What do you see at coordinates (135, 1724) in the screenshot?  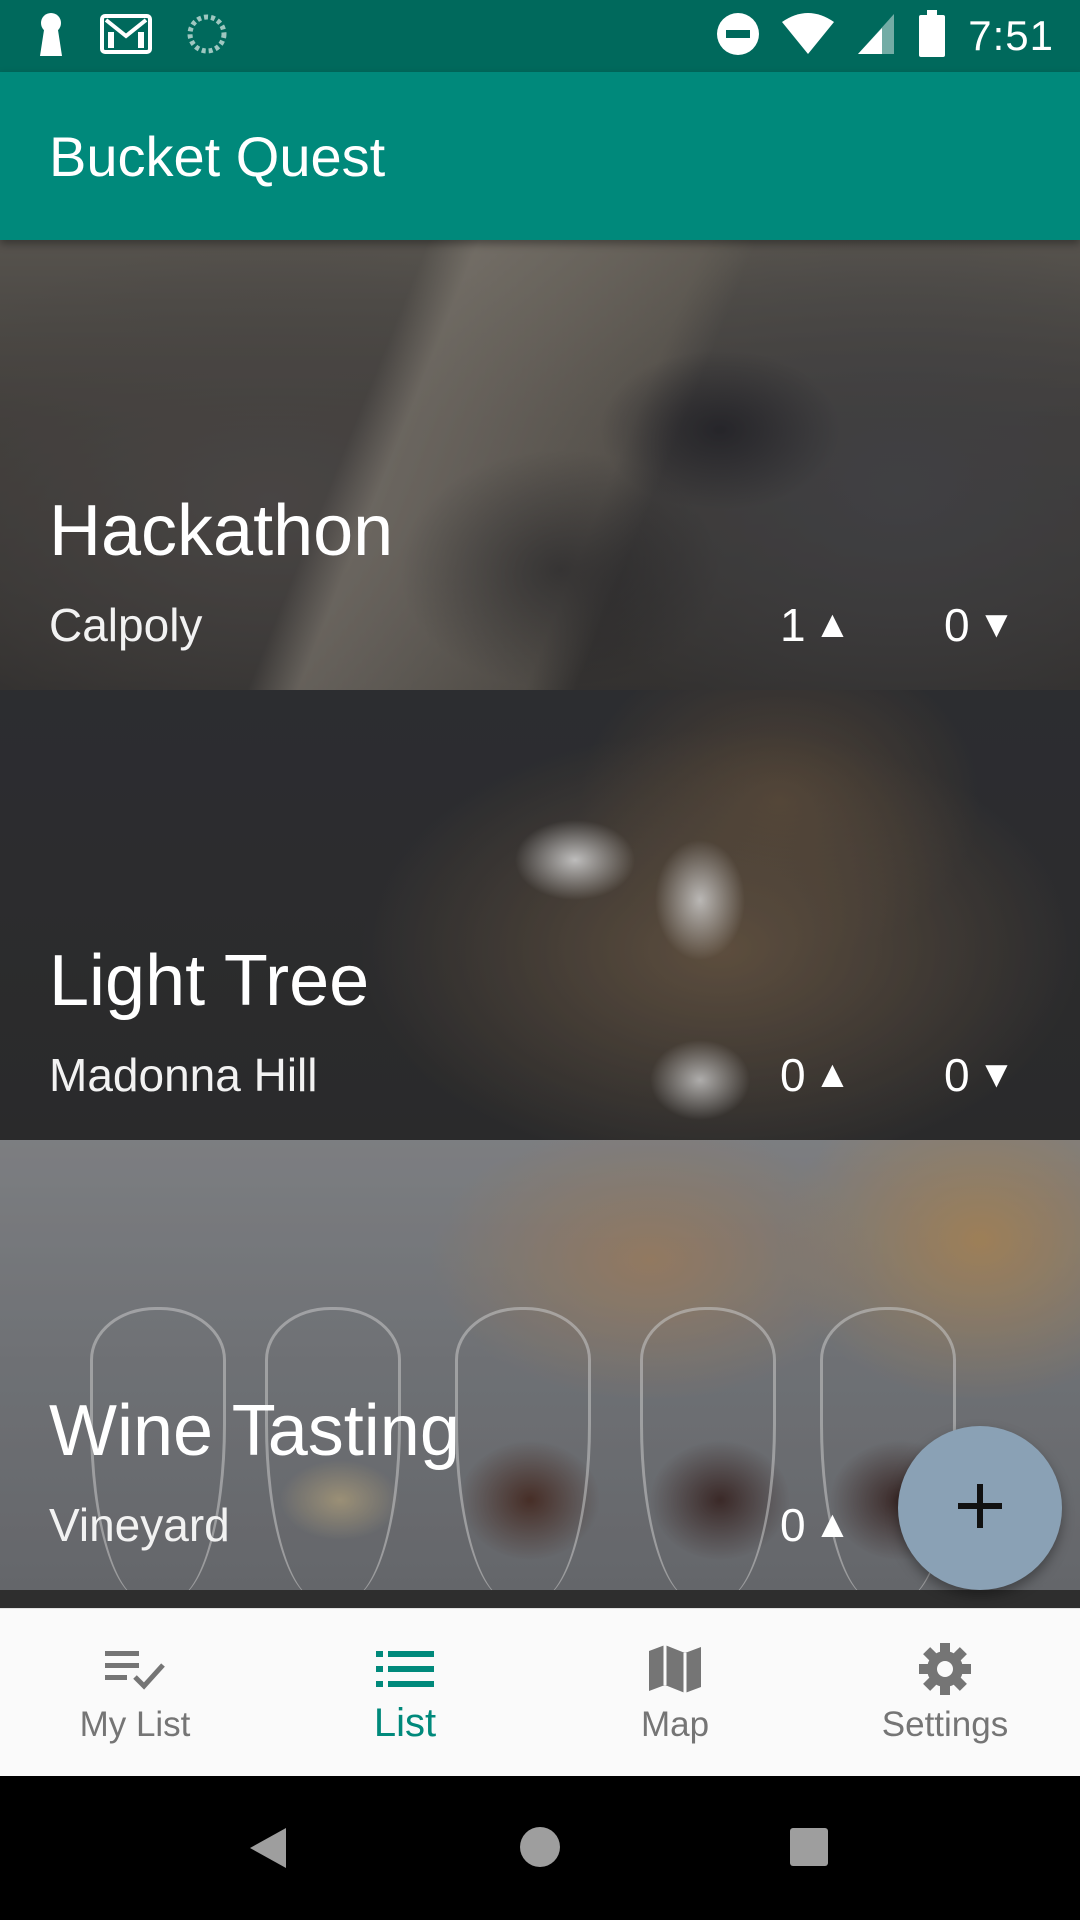 I see `nav-label: My List` at bounding box center [135, 1724].